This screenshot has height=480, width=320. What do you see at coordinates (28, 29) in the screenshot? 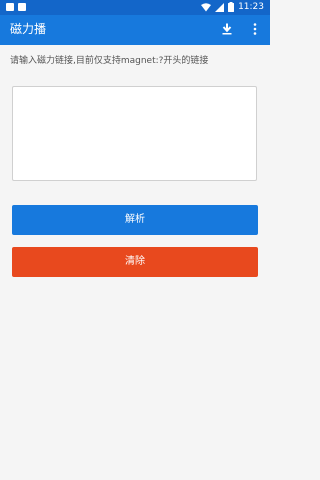
I see `app-title: 磁力播` at bounding box center [28, 29].